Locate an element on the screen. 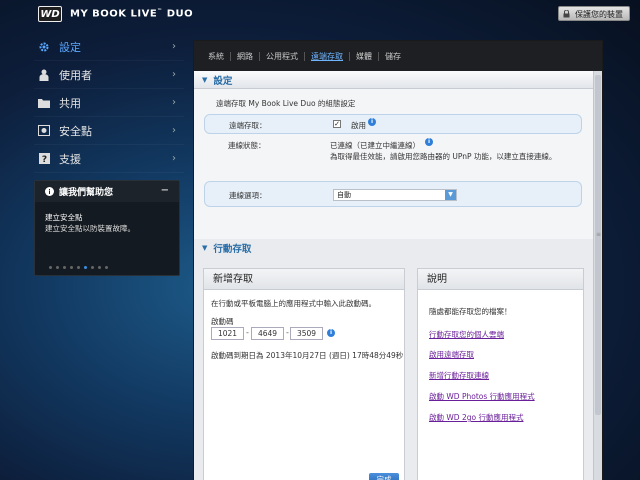  help-pager is located at coordinates (78, 267).